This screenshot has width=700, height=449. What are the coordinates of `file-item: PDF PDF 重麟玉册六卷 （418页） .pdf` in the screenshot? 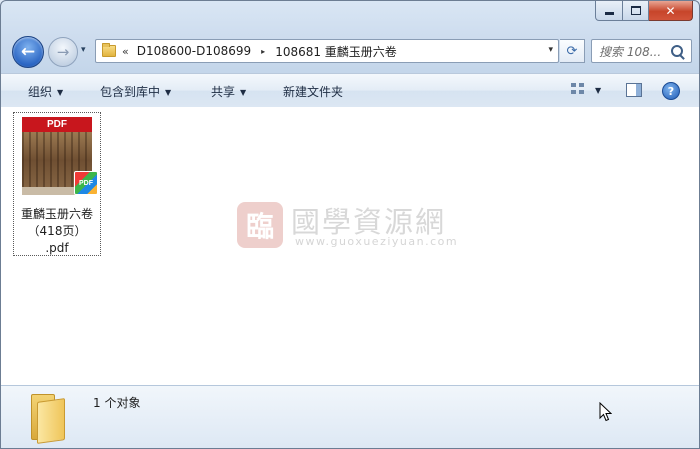 It's located at (57, 184).